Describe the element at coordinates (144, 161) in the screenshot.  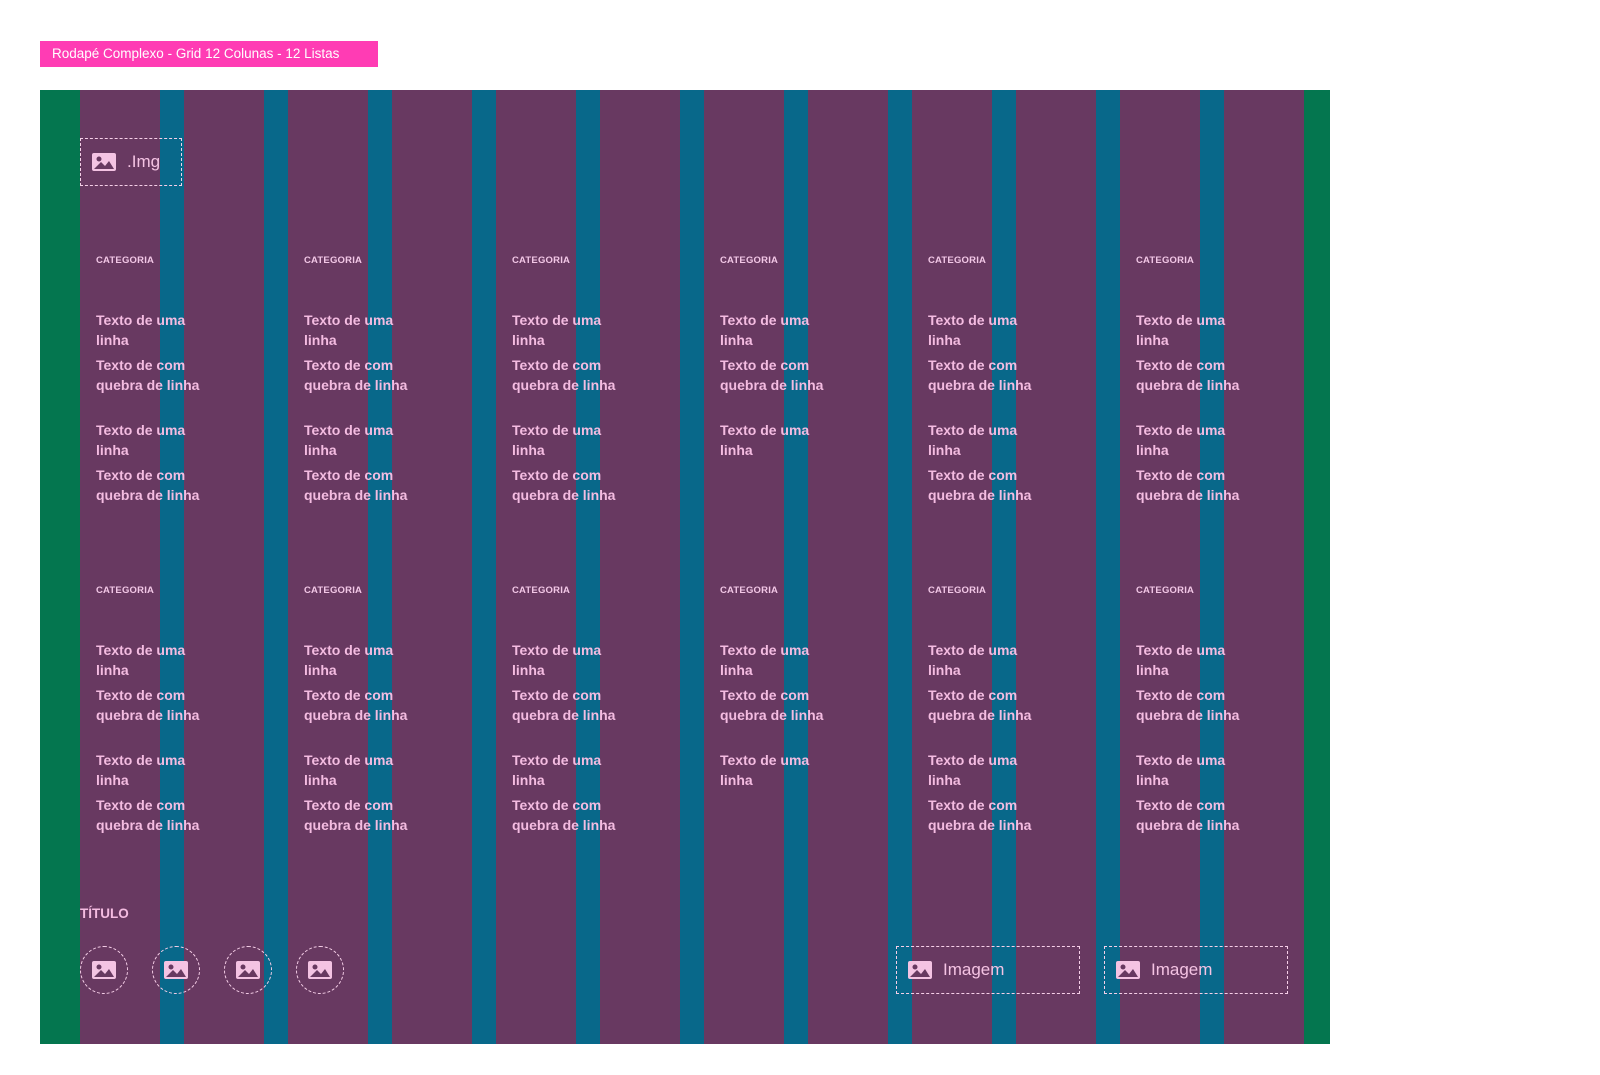
I see `logo-label: .Img` at that location.